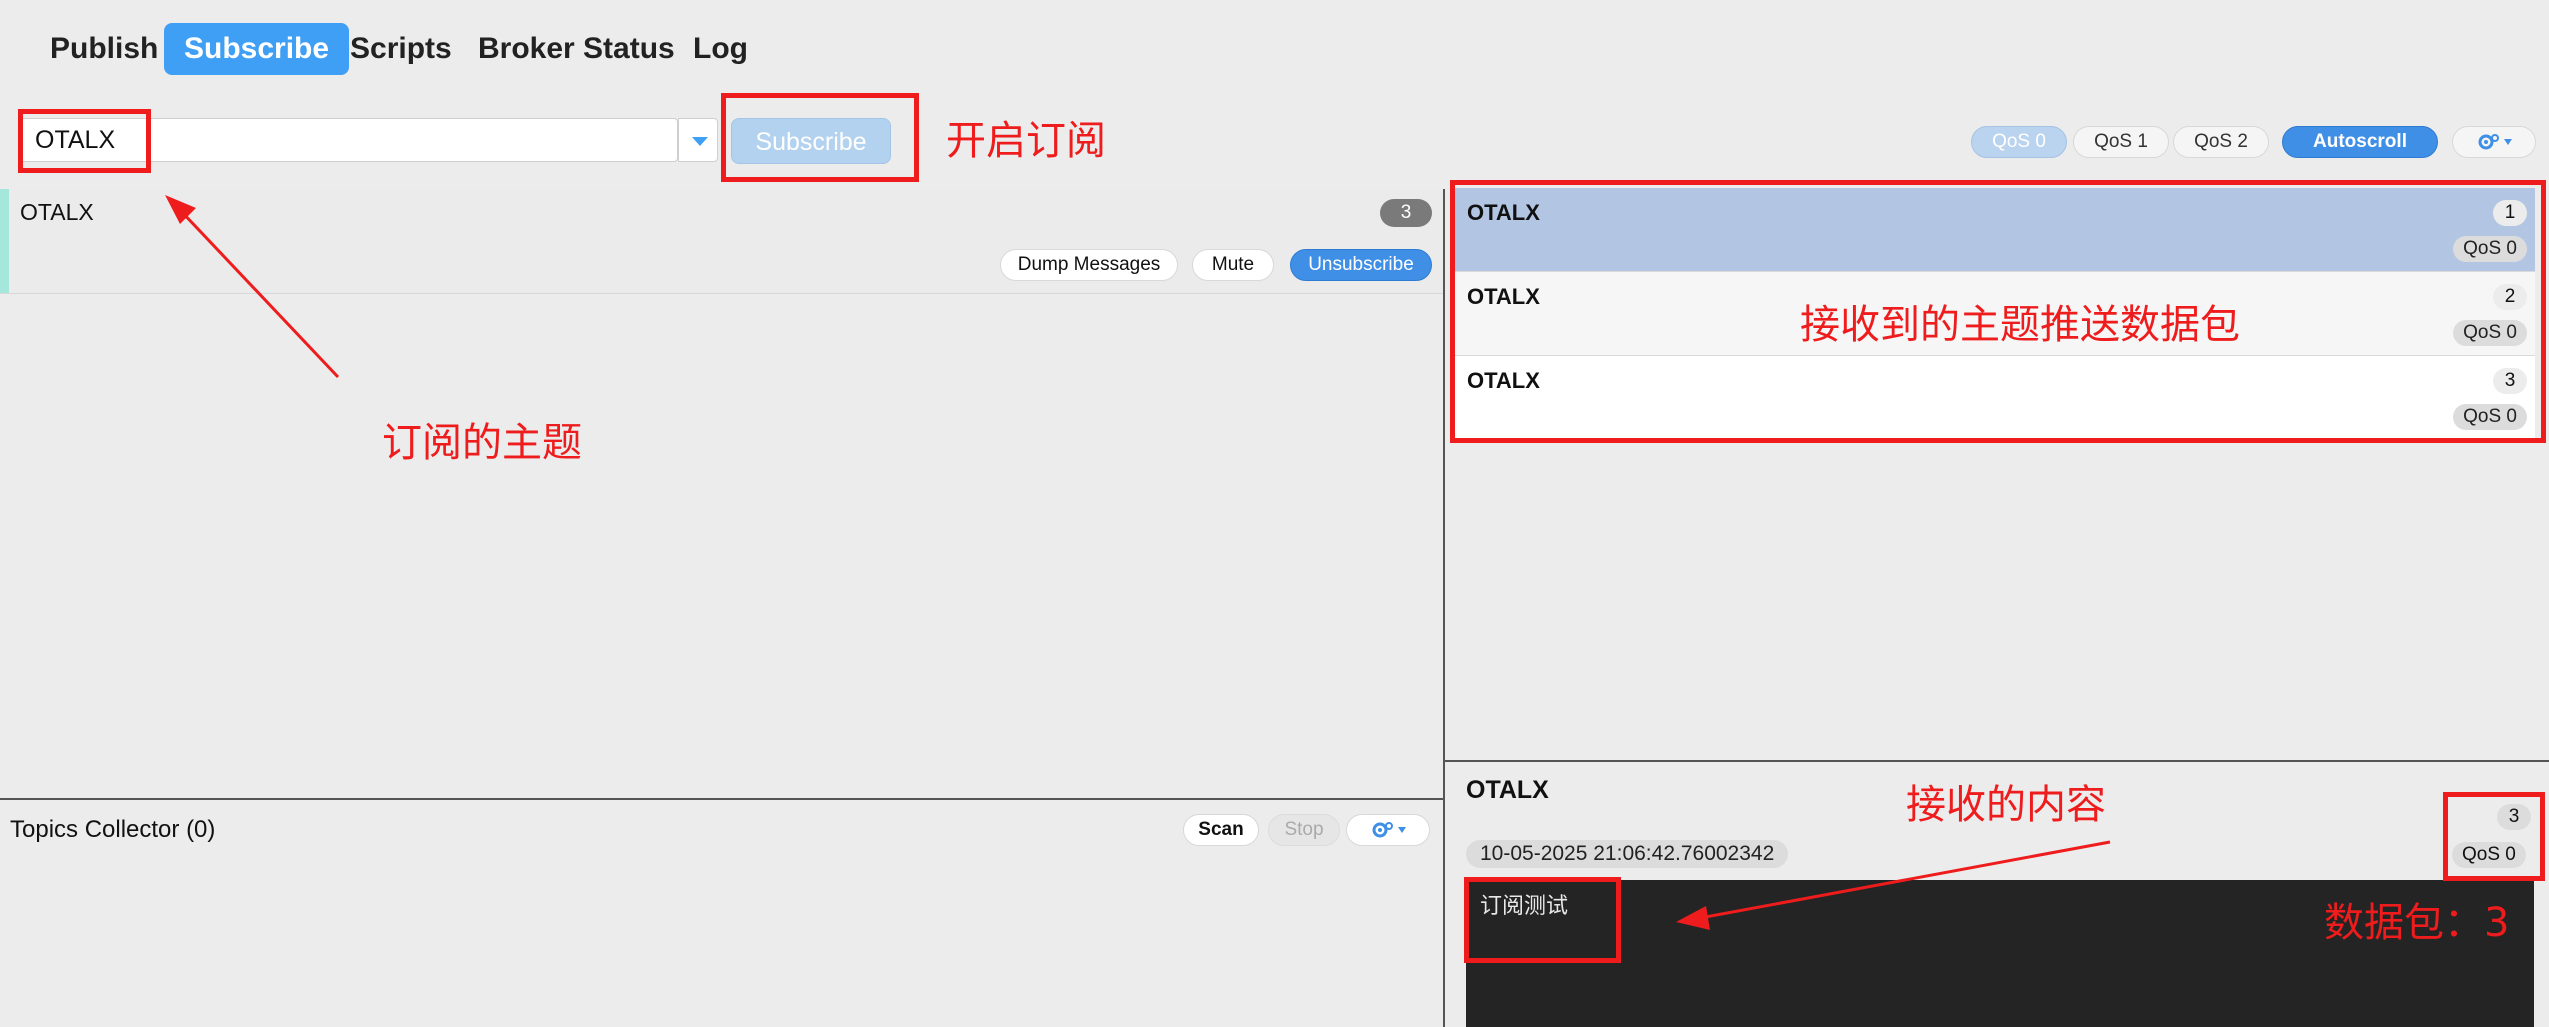  I want to click on arrowhead-topic, so click(180, 209).